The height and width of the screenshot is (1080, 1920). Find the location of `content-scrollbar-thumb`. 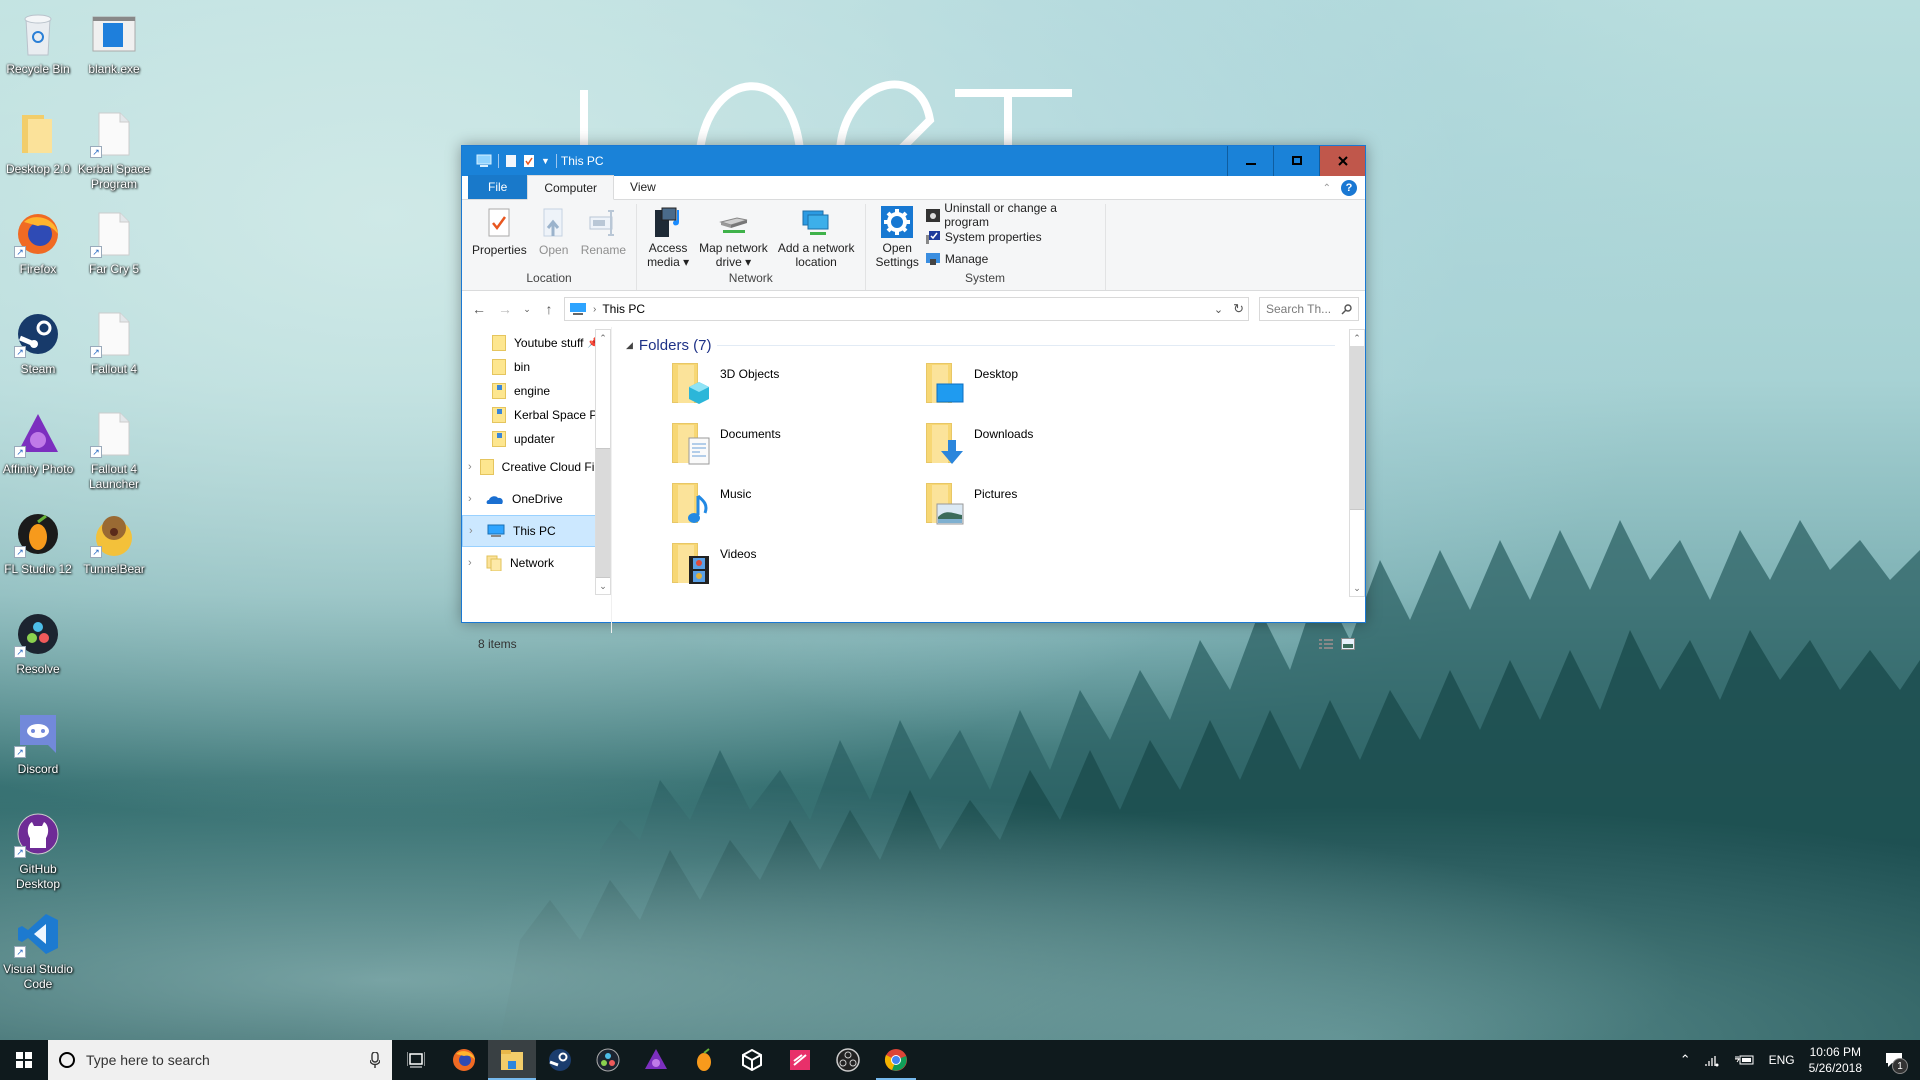

content-scrollbar-thumb is located at coordinates (1357, 428).